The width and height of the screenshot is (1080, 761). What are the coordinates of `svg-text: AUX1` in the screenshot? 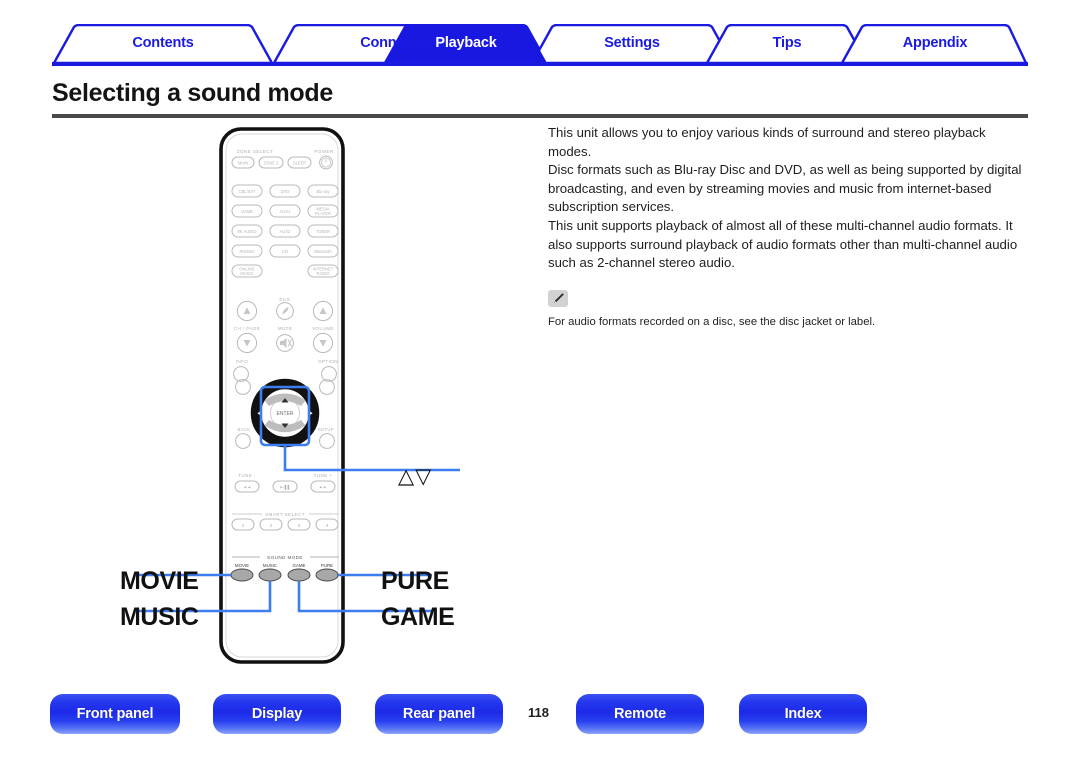 It's located at (285, 211).